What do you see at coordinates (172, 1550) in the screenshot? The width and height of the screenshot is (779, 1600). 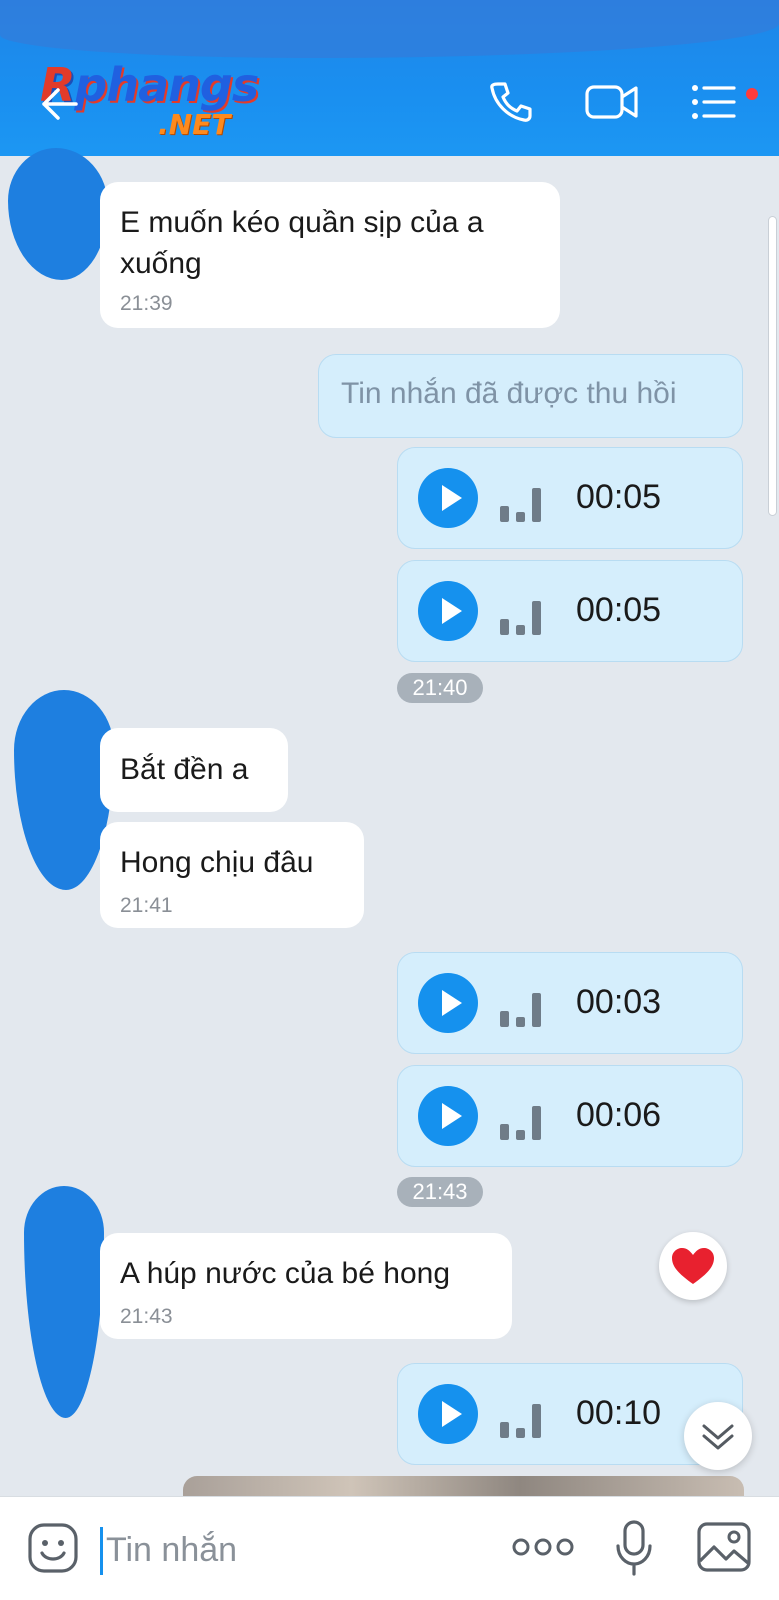 I see `message-input-placeholder: Tin nhắn` at bounding box center [172, 1550].